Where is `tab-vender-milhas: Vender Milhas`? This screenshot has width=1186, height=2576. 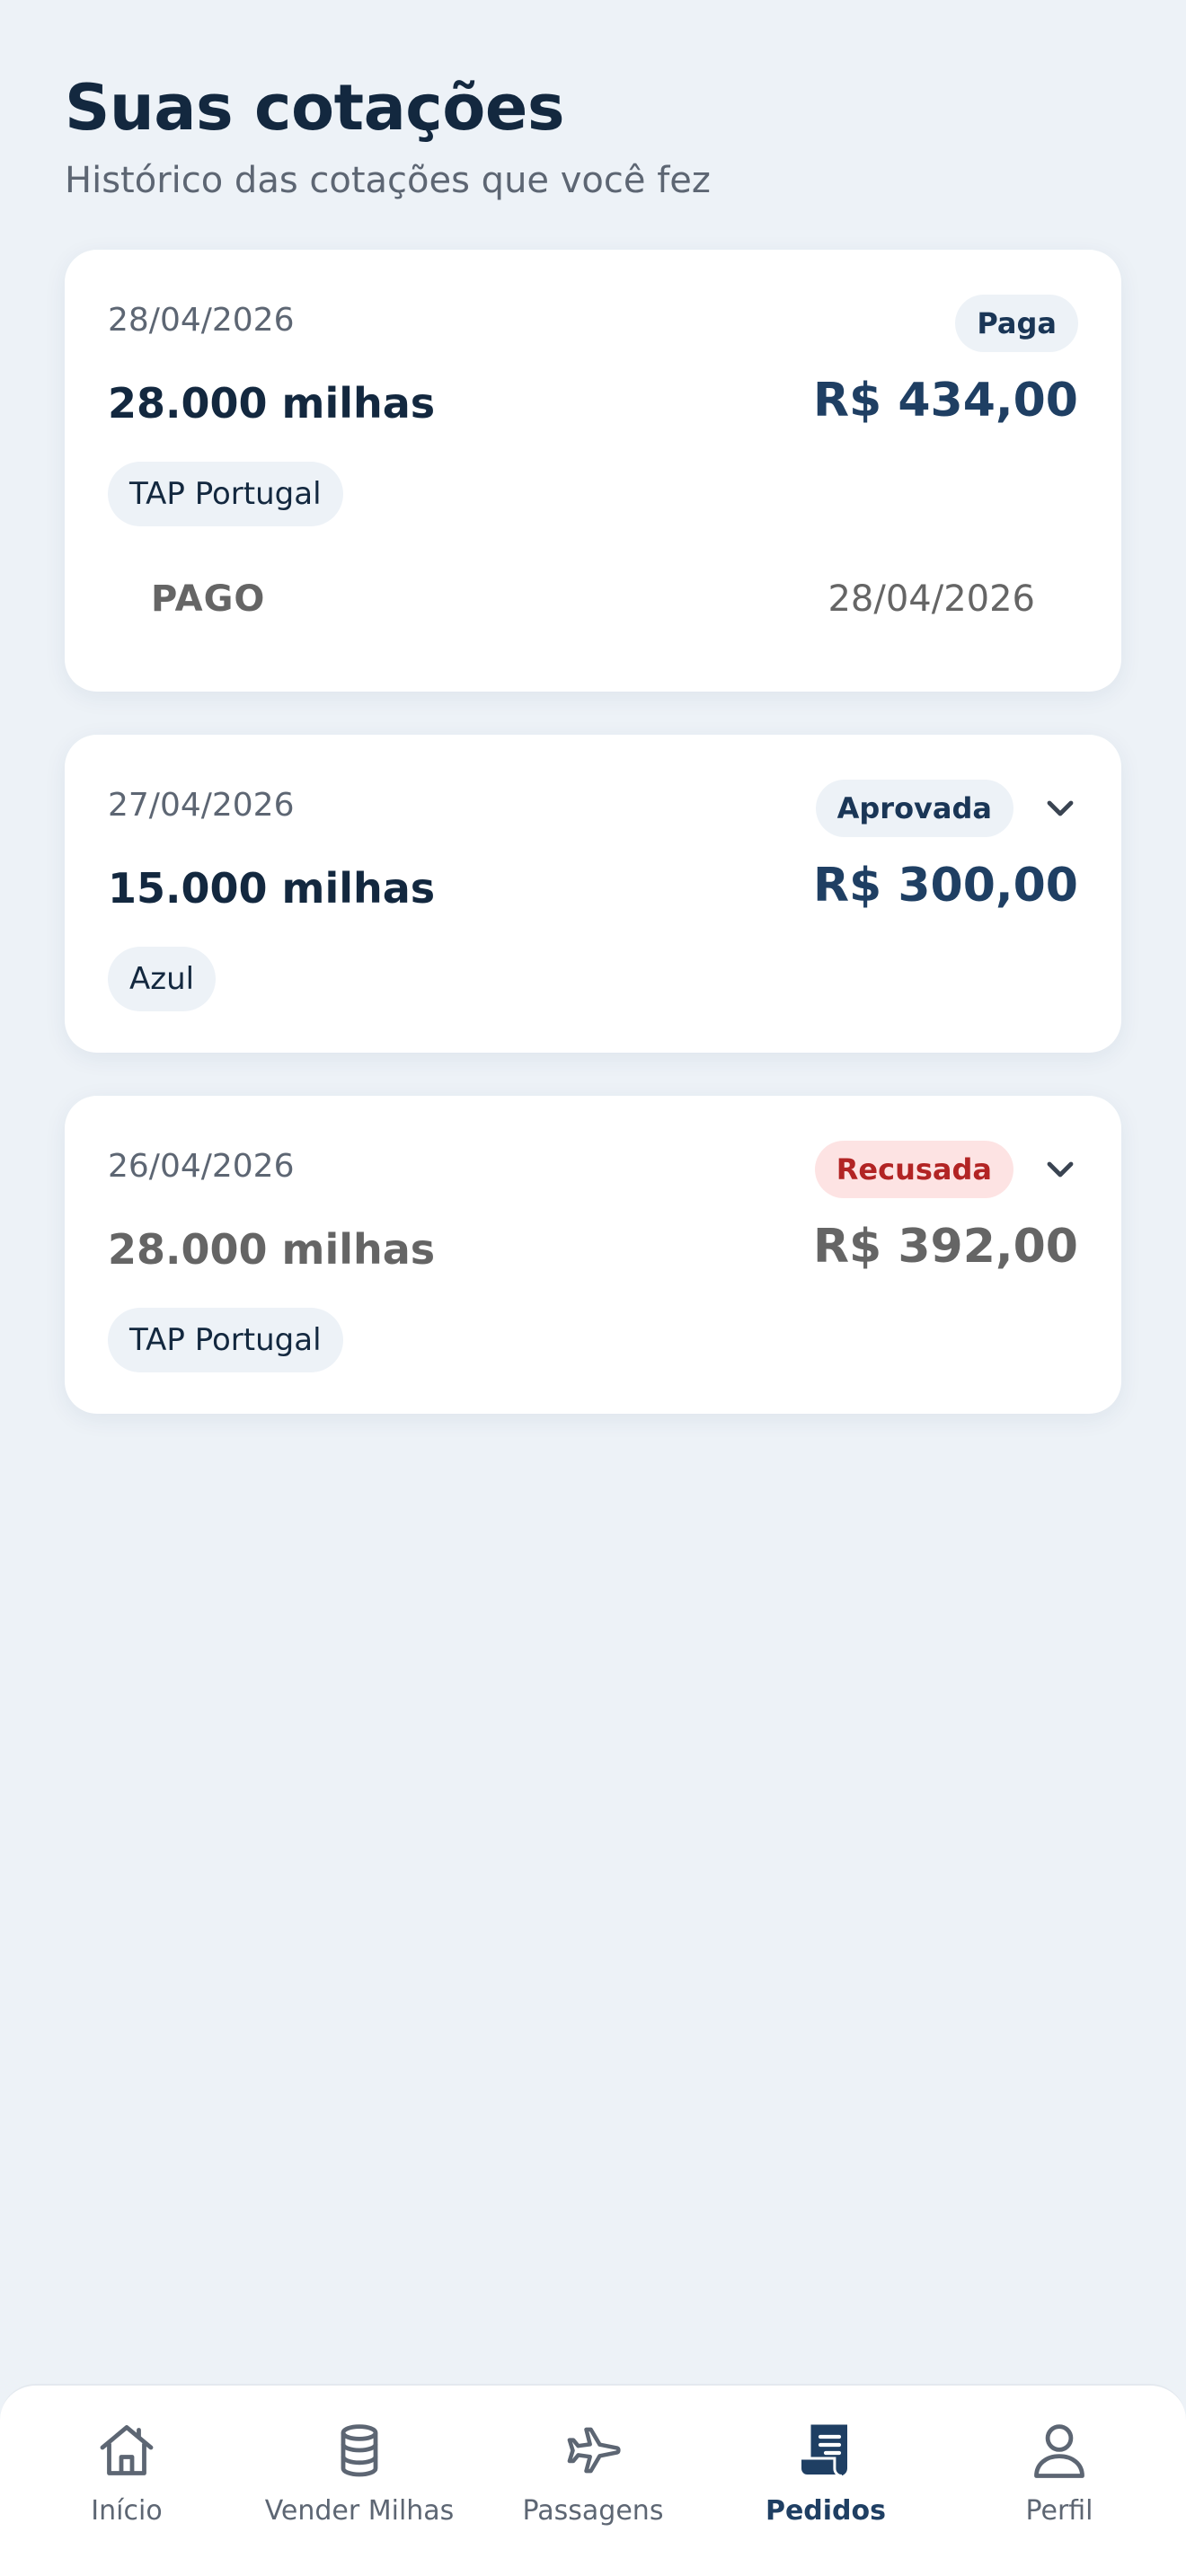 tab-vender-milhas: Vender Milhas is located at coordinates (359, 2472).